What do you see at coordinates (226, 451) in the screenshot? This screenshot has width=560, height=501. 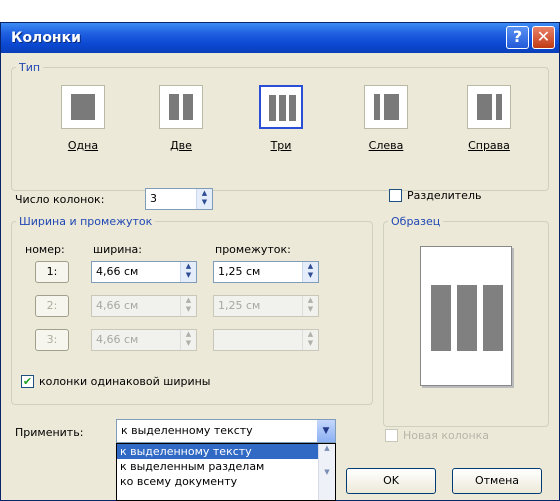 I see `apply-option-selection: к выделенному тексту` at bounding box center [226, 451].